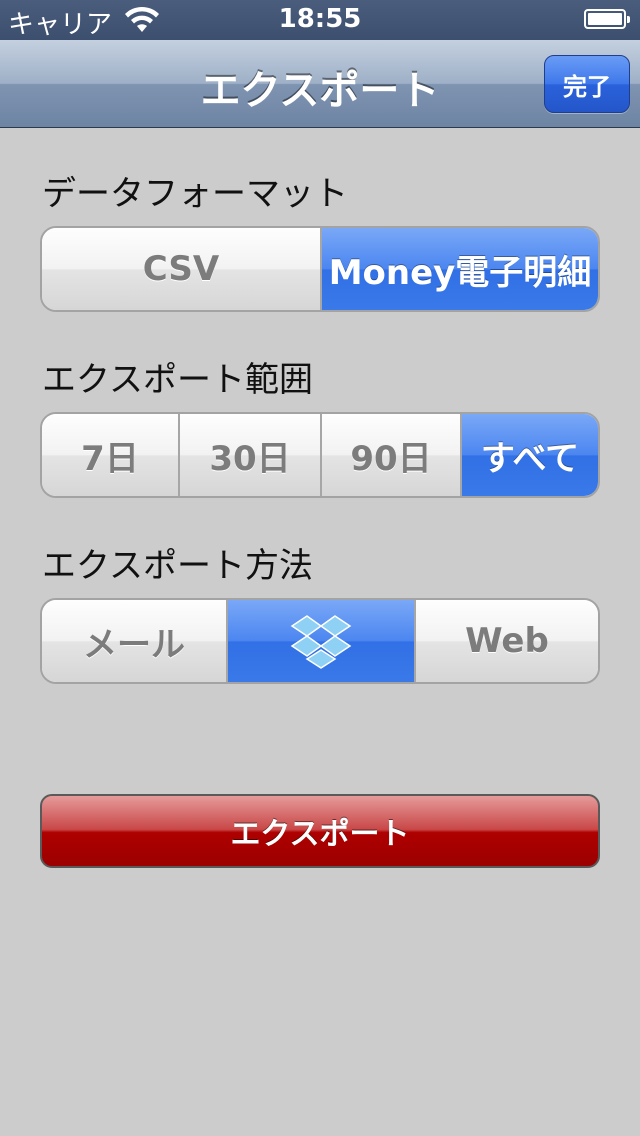 The width and height of the screenshot is (640, 1136). I want to click on method-option-mail: メール, so click(135, 641).